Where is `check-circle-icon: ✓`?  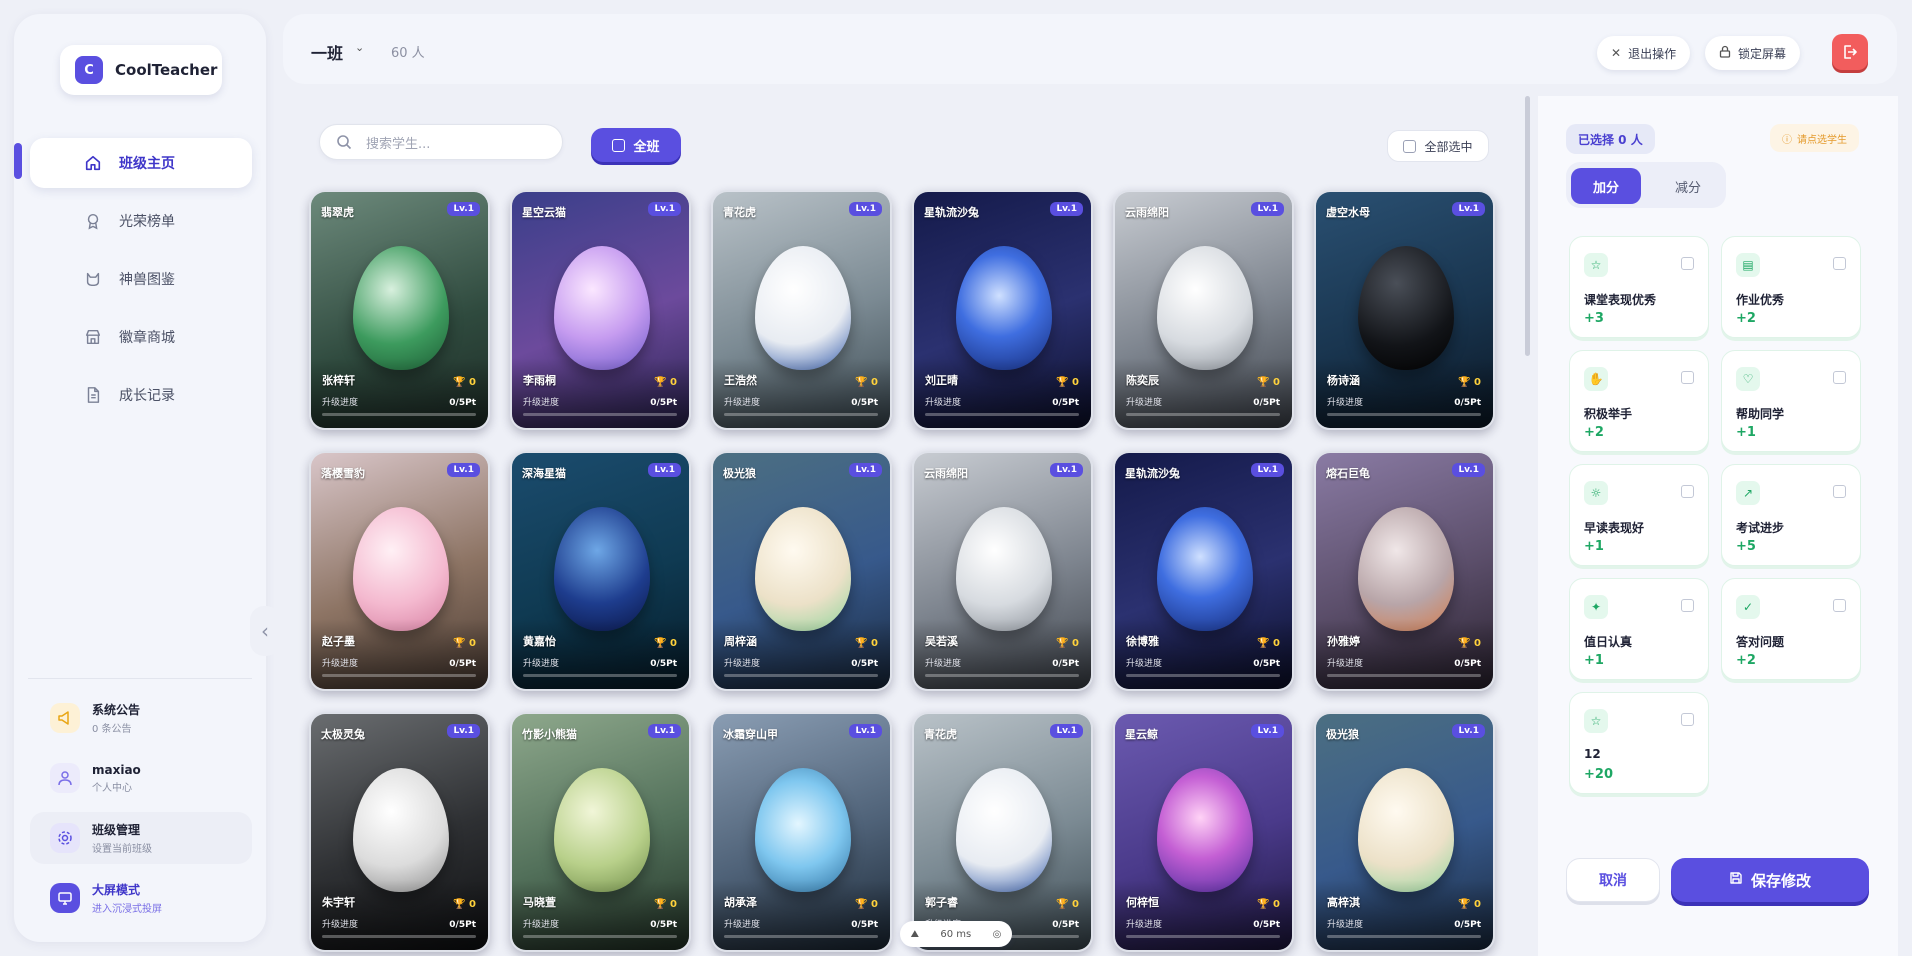
check-circle-icon: ✓ is located at coordinates (1748, 607).